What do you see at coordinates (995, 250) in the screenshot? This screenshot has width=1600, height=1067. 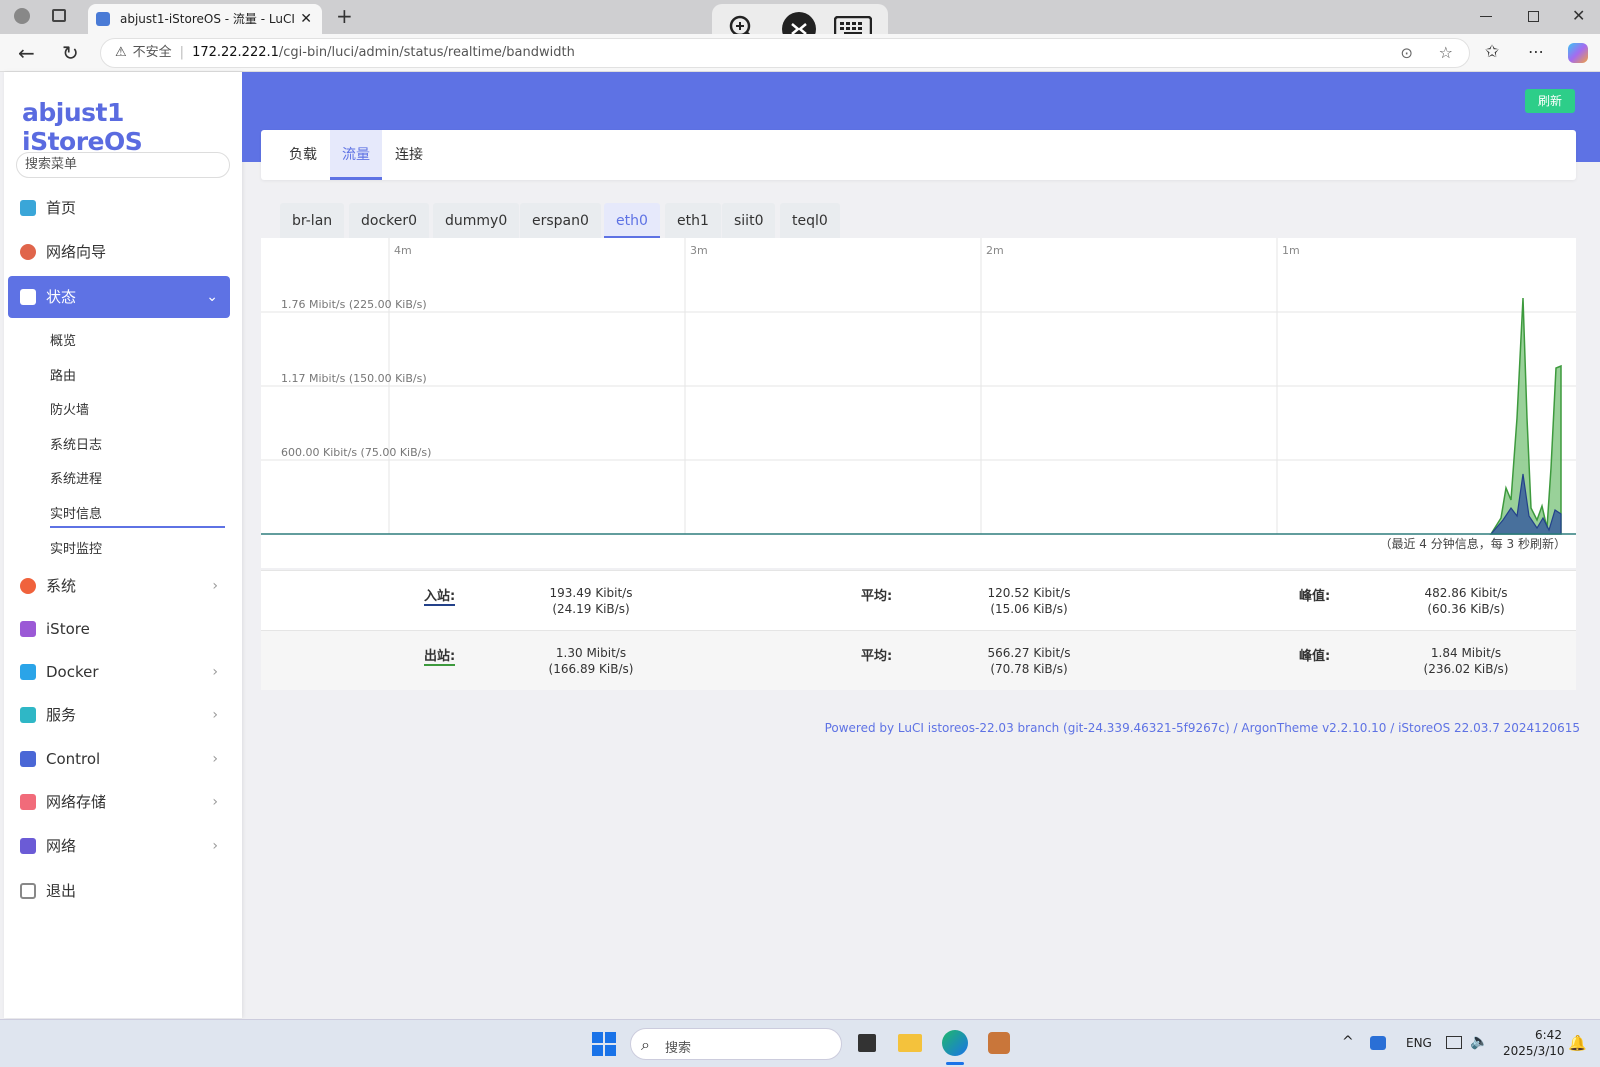 I see `time-label-2m: 2m` at bounding box center [995, 250].